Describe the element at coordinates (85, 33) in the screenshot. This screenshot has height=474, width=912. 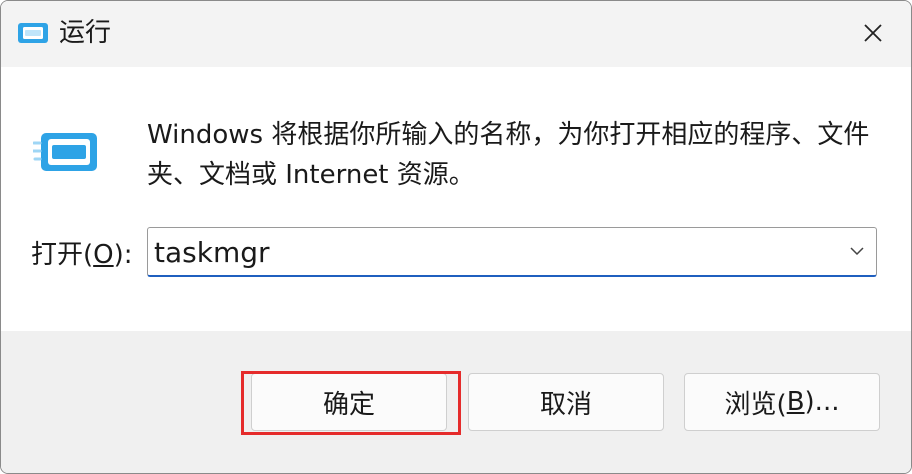
I see `window-title: 运行` at that location.